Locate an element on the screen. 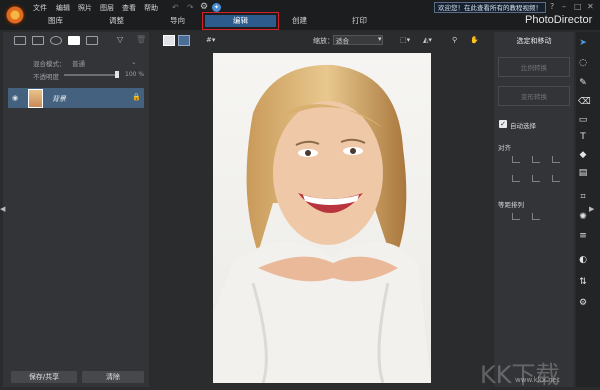 This screenshot has width=600, height=390. compare-view-icon is located at coordinates (184, 40).